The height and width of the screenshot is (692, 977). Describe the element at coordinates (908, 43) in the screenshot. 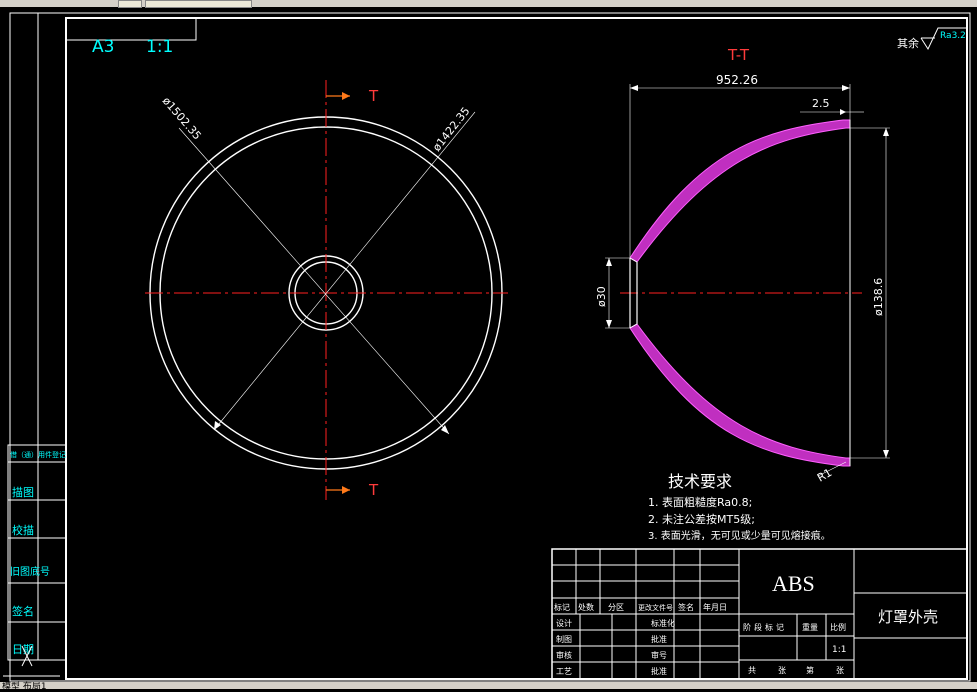

I see `roughness-label: 其余` at that location.